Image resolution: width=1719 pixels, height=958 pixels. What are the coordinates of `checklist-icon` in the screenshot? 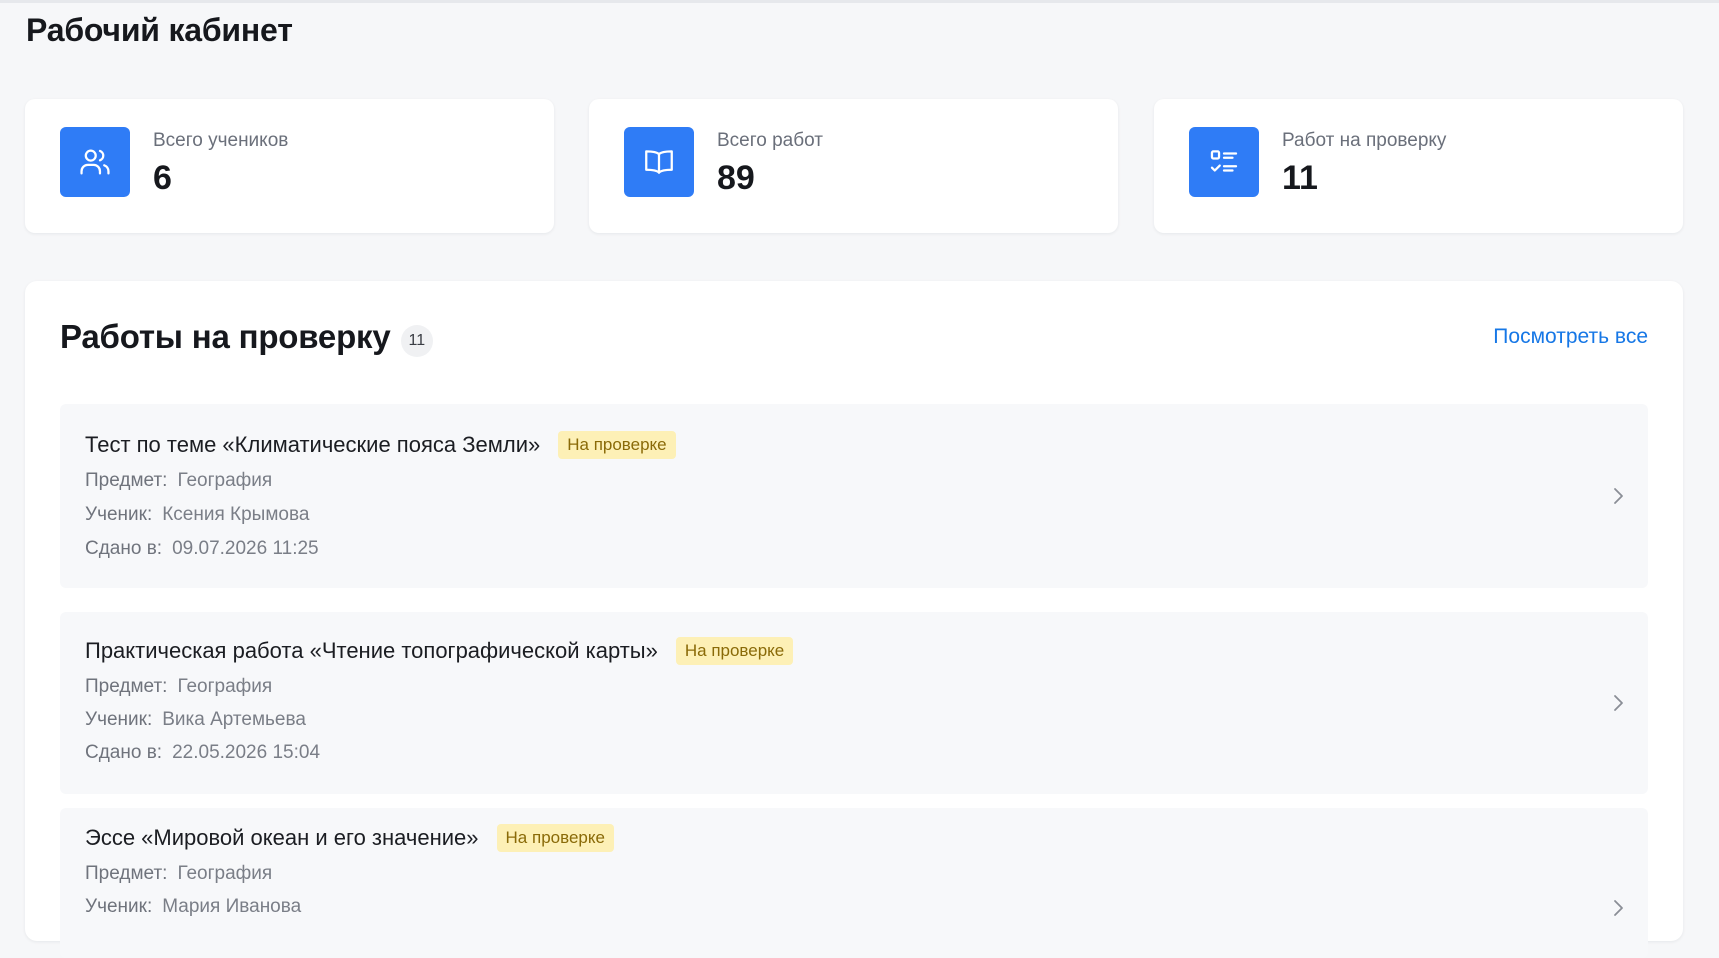 It's located at (1224, 162).